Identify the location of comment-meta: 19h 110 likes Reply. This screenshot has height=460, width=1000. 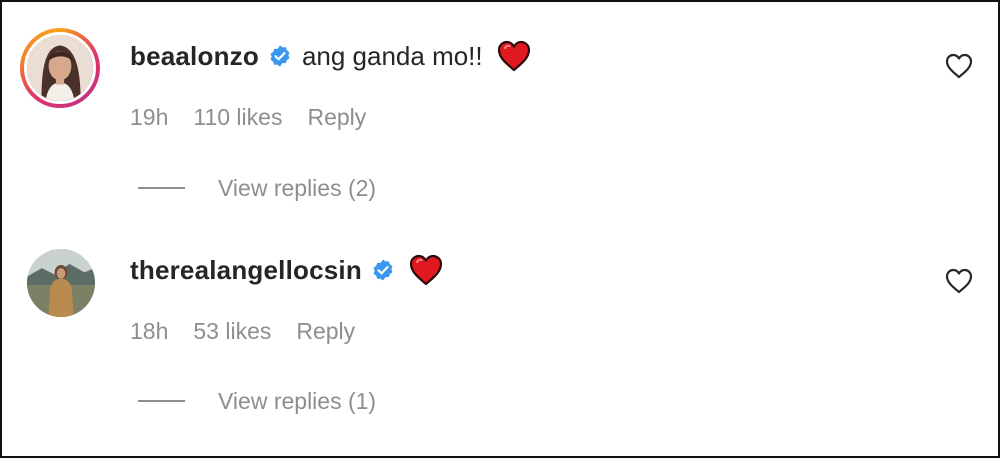
(248, 117).